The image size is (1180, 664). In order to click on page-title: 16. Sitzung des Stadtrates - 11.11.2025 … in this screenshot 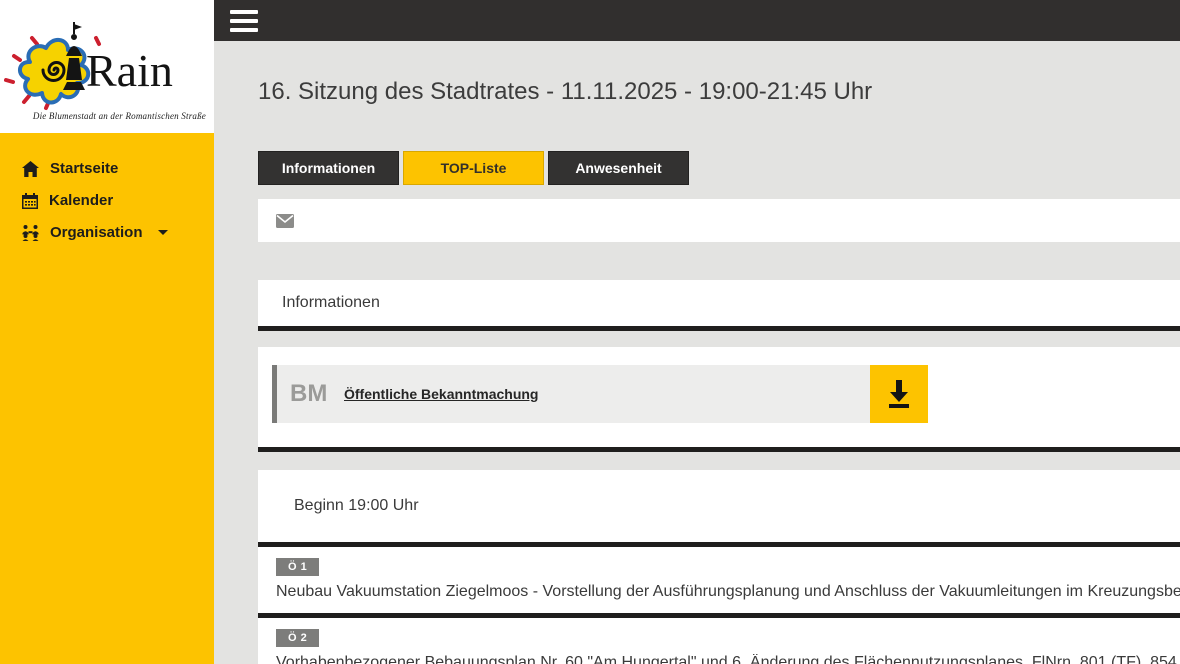, I will do `click(565, 91)`.